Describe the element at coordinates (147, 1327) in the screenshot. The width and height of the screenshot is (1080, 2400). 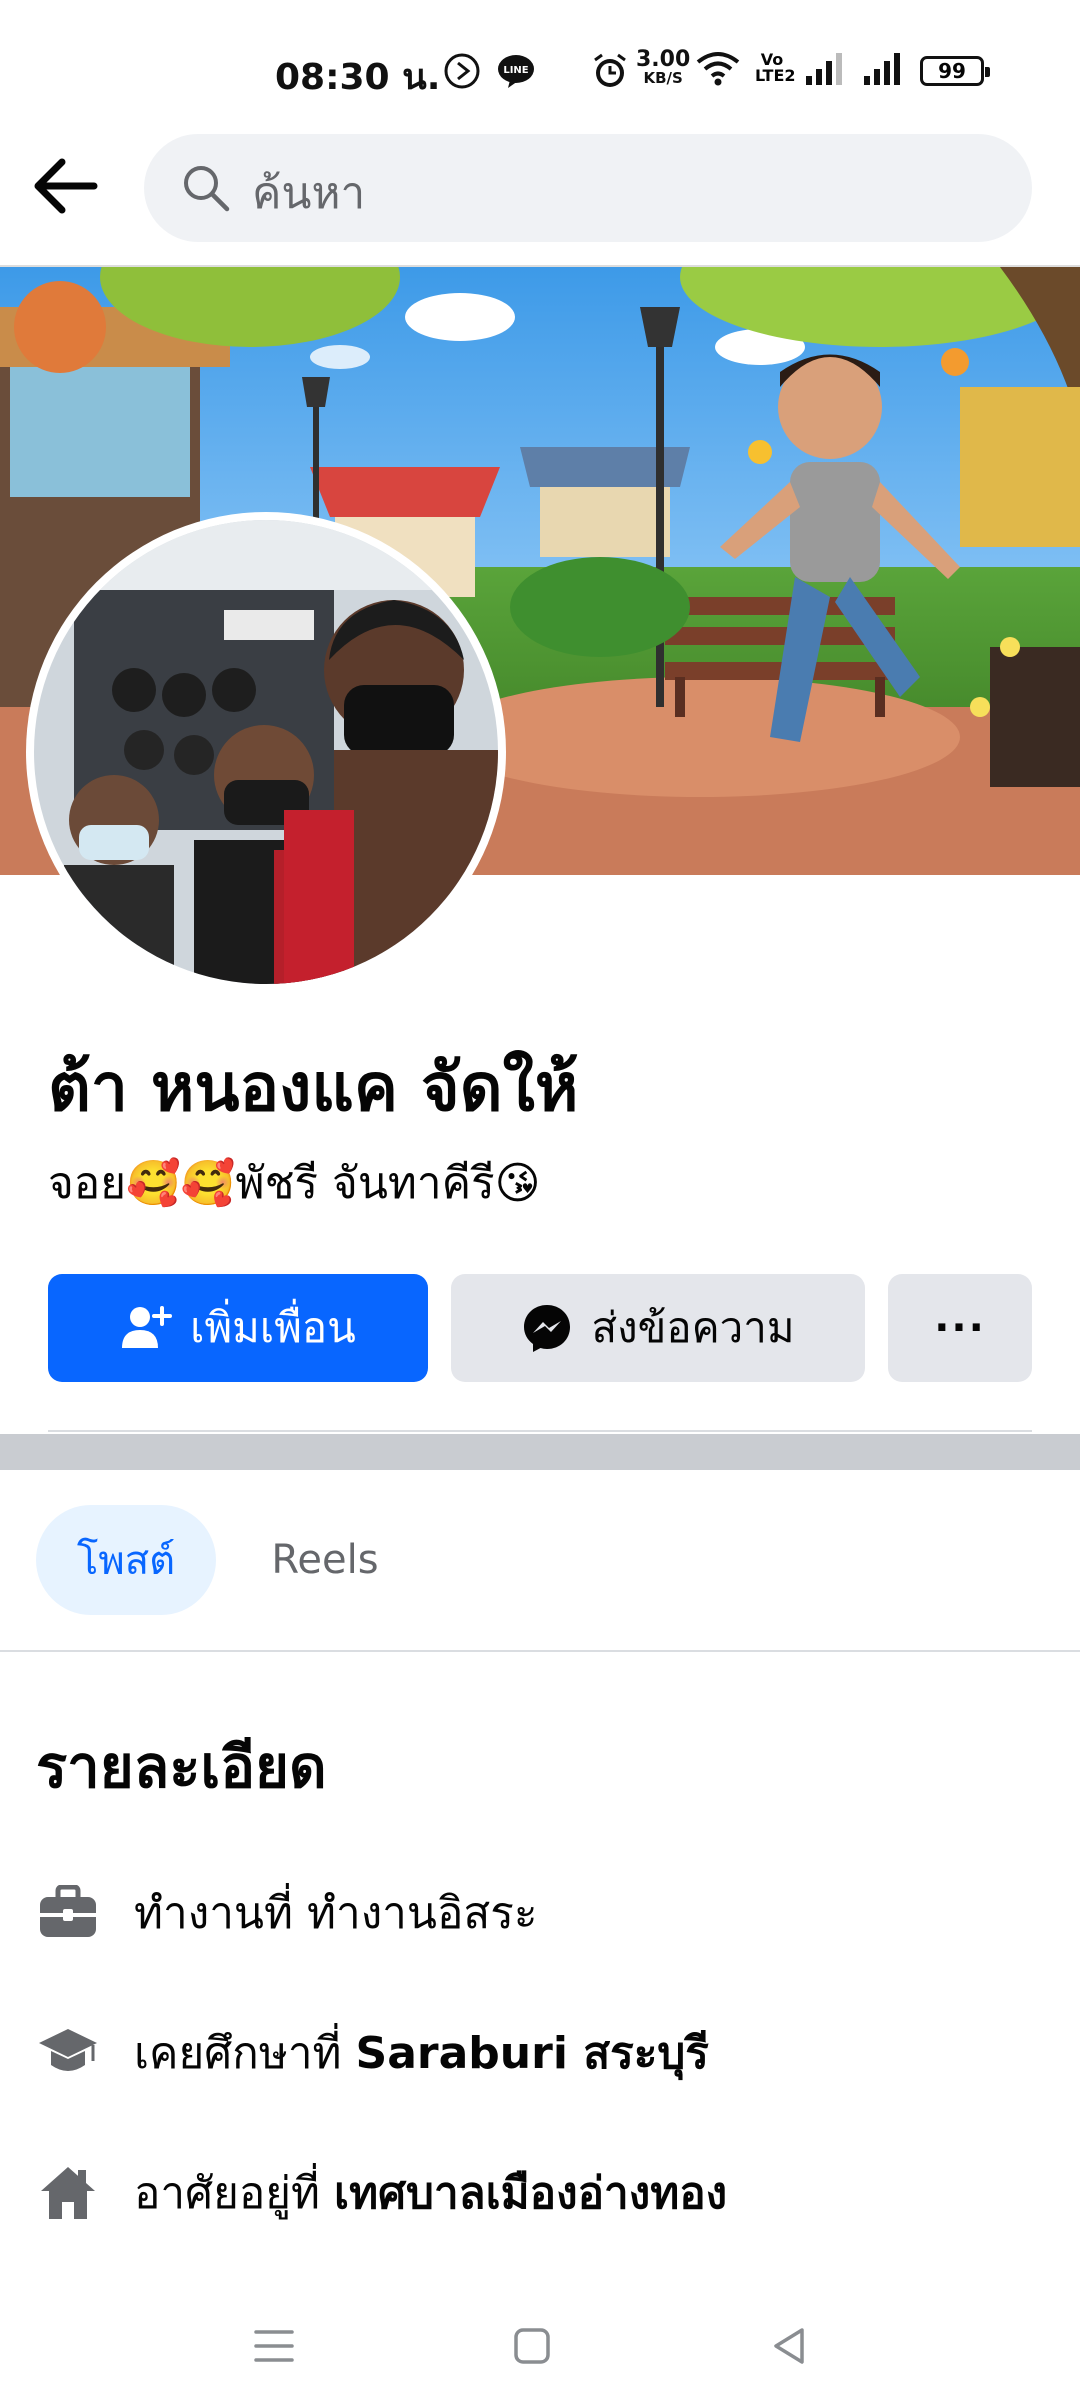
I see `add-person-icon` at that location.